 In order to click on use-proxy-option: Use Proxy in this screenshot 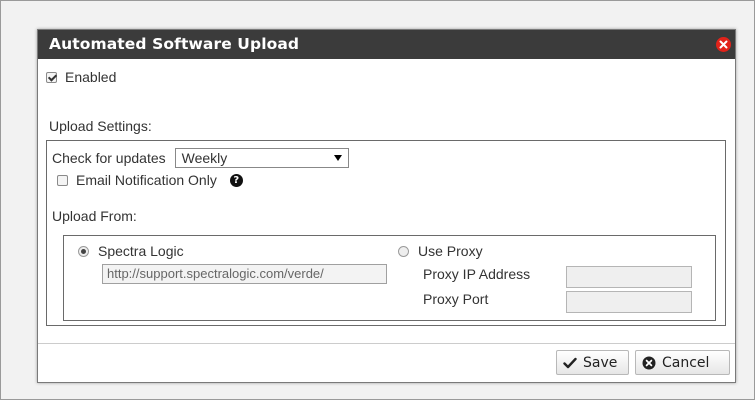, I will do `click(440, 251)`.